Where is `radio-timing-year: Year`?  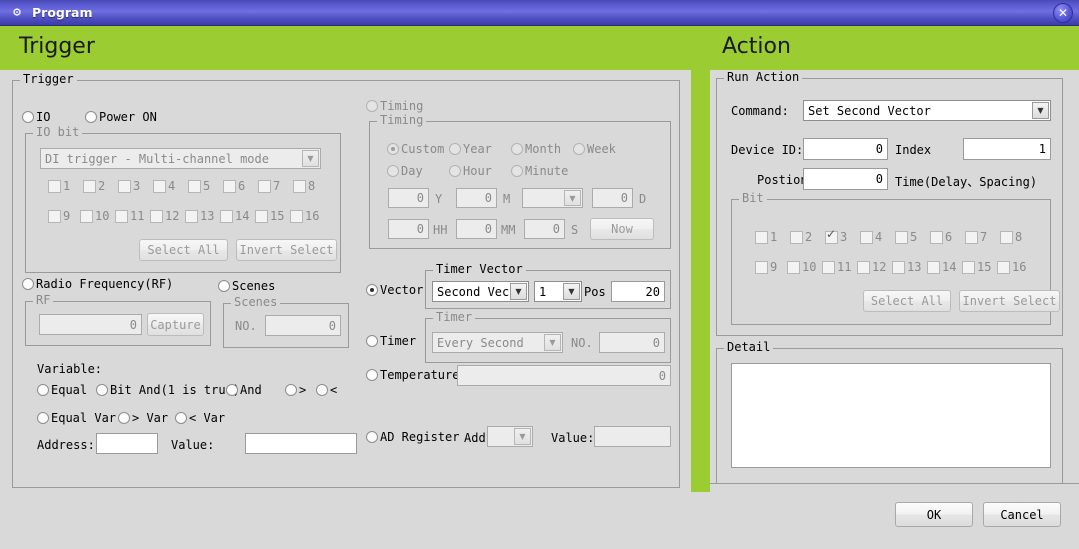 radio-timing-year: Year is located at coordinates (470, 149).